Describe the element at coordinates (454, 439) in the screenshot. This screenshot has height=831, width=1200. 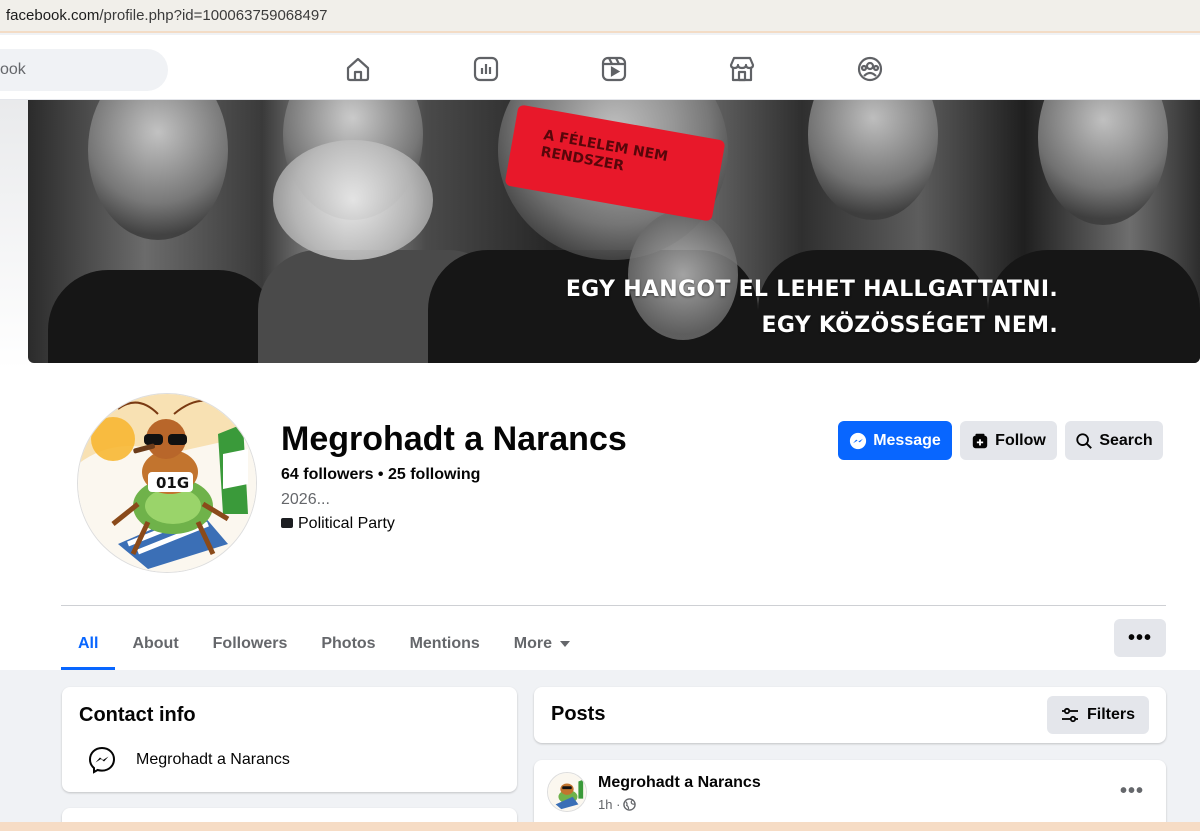
I see `page-title: Megrohadt a Narancs` at that location.